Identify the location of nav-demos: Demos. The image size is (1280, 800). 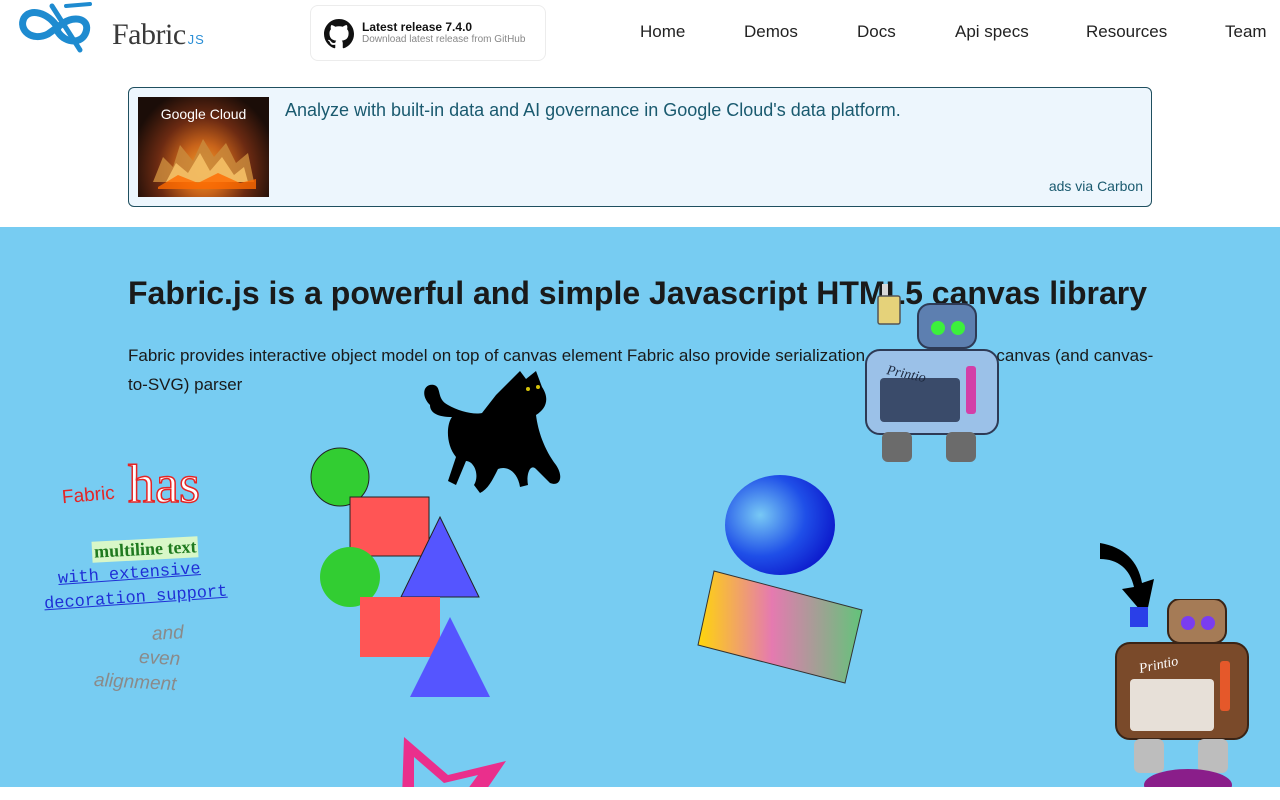
(771, 32).